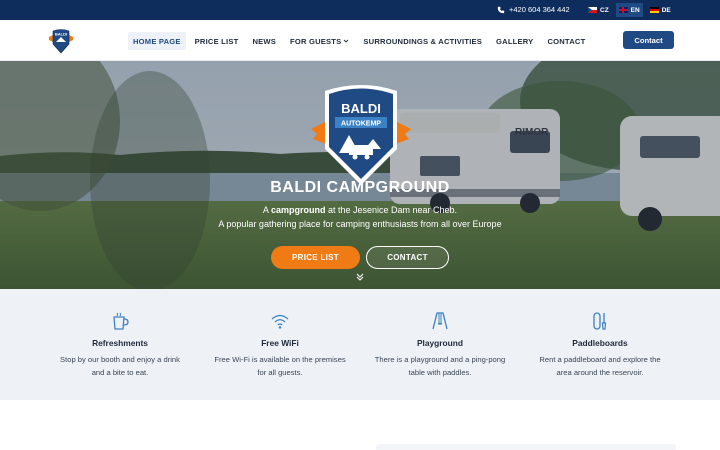 This screenshot has height=450, width=720. I want to click on feature-description-line2: and a bite to eat., so click(120, 372).